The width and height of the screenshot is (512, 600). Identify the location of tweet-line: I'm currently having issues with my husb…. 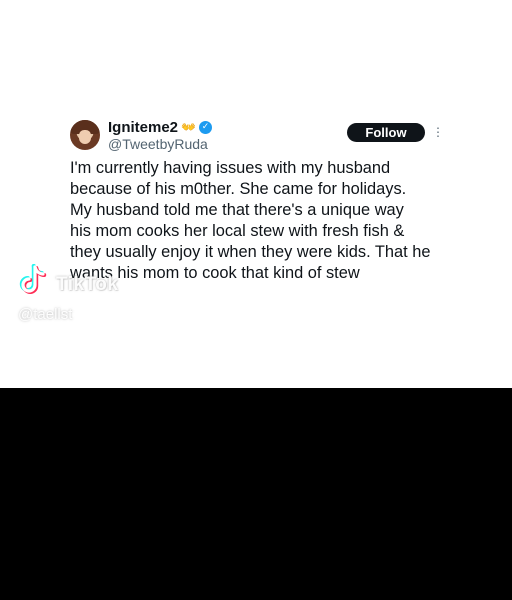
(230, 168).